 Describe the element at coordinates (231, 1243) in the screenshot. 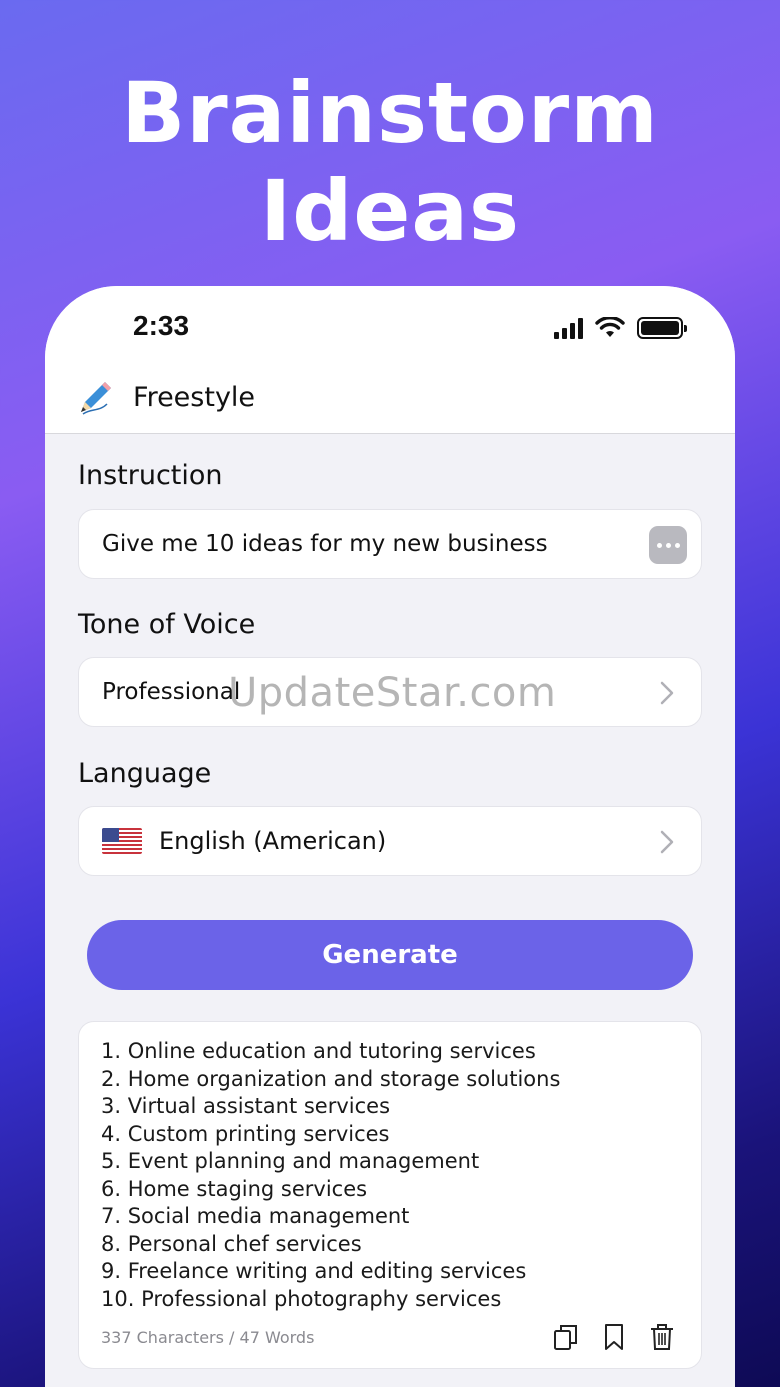

I see `result-item: 8. Personal chef services` at that location.